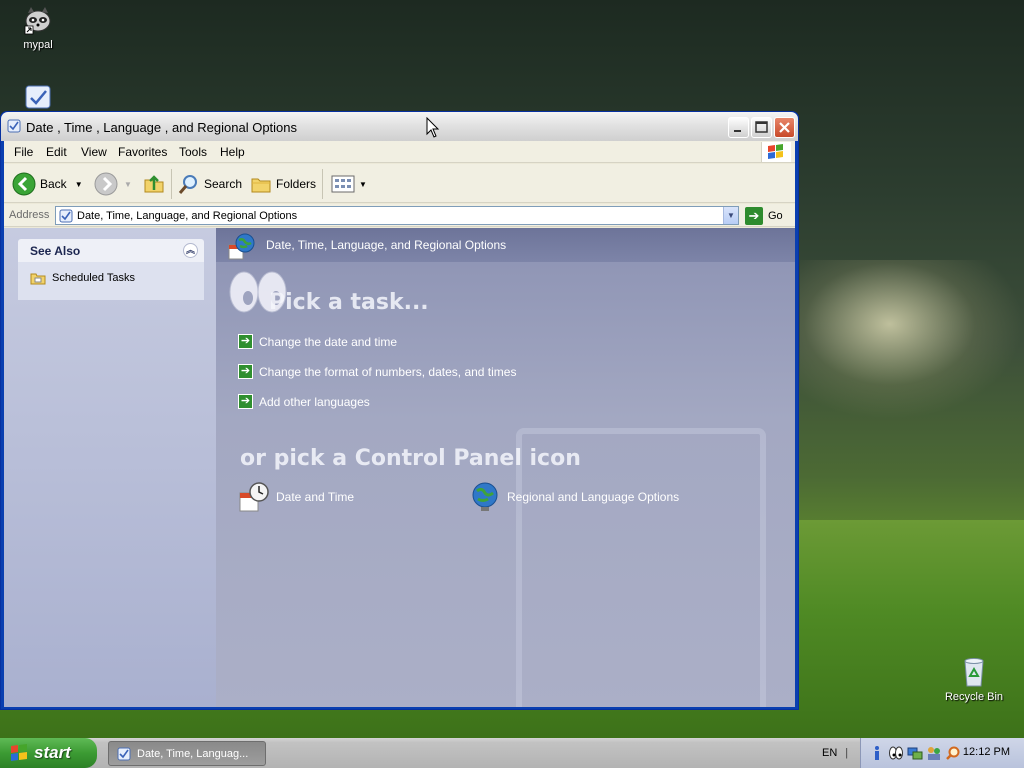 The image size is (1024, 768). I want to click on see-also-body: Scheduled Tasks, so click(111, 281).